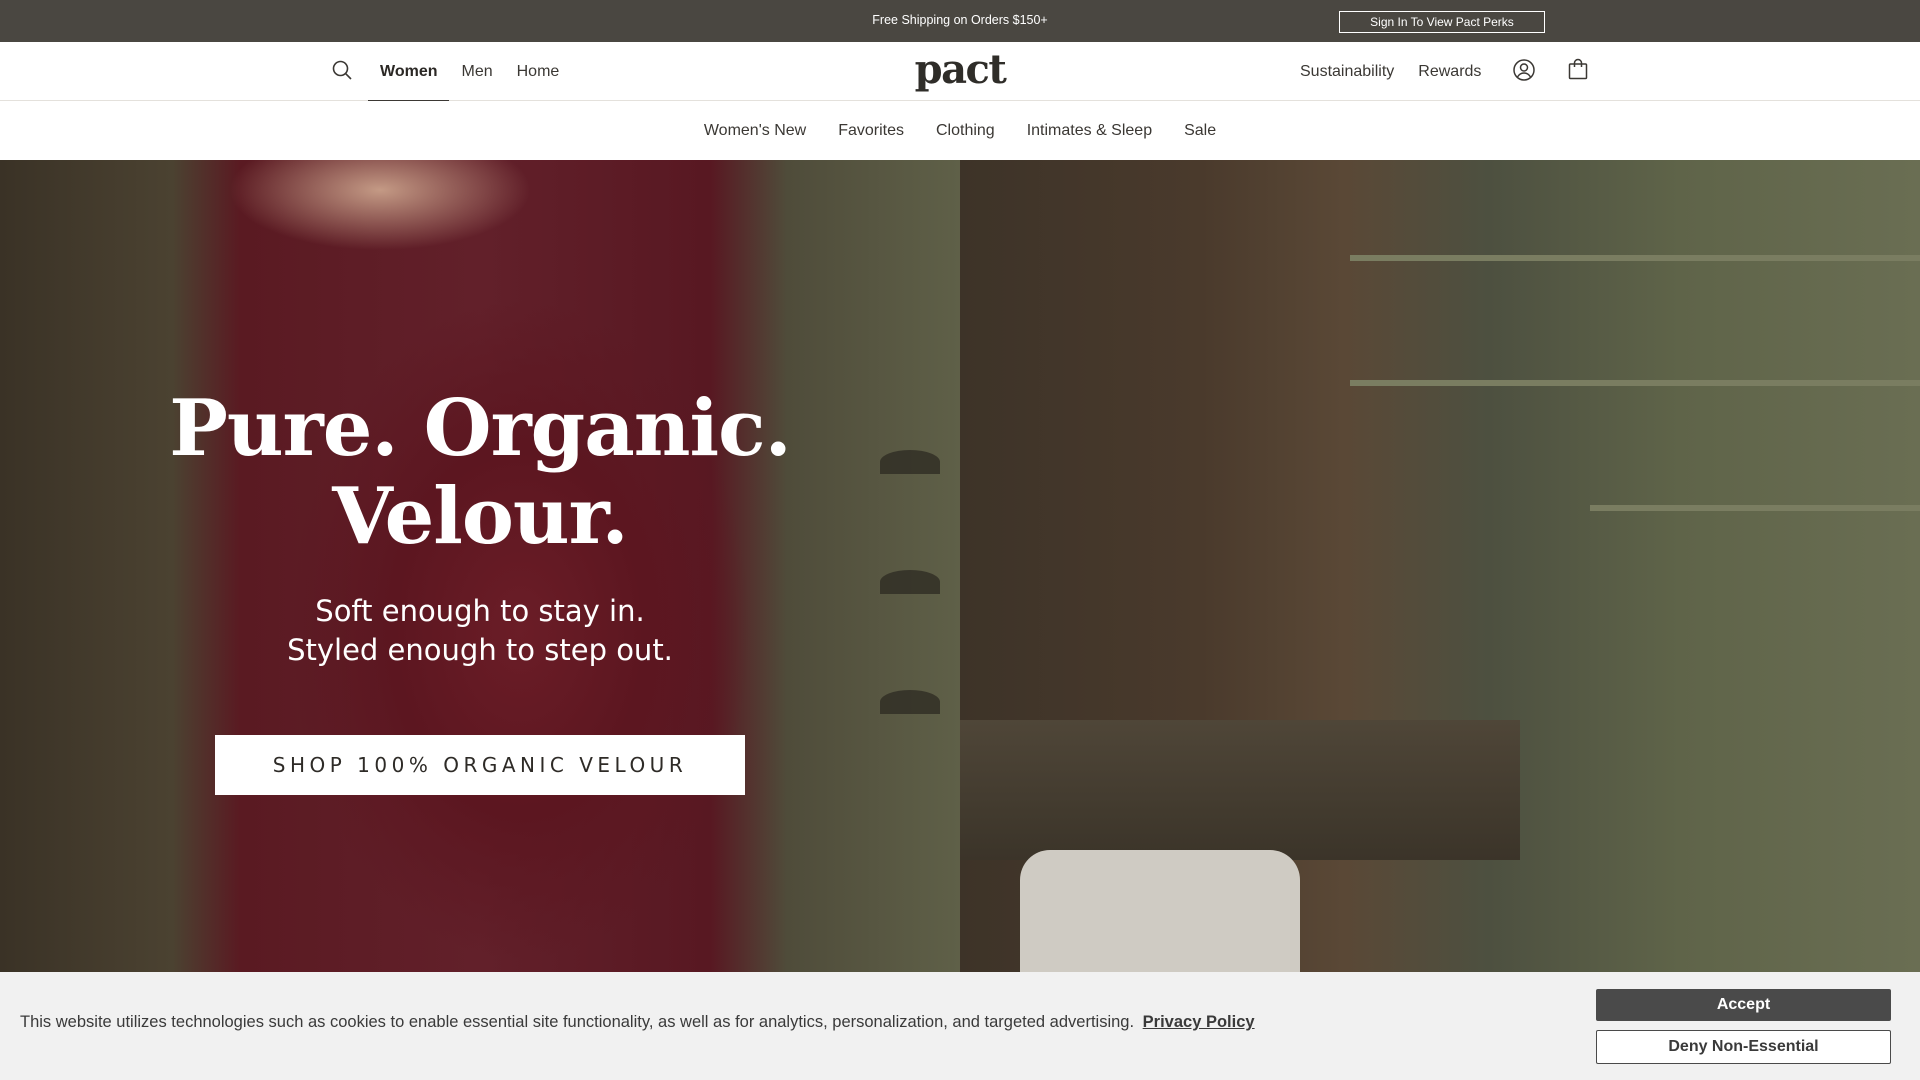  I want to click on shop-velour-button: SHOP 100% ORGANIC VELOUR, so click(480, 765).